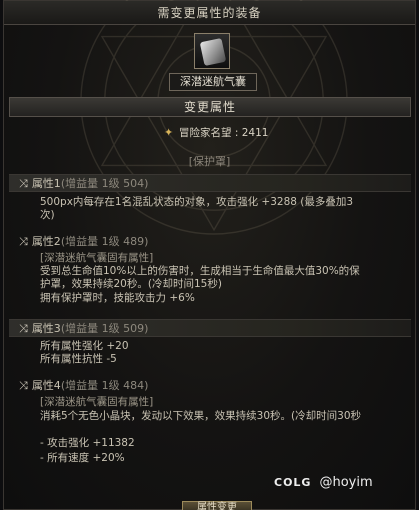 This screenshot has height=510, width=419. I want to click on watermark-brand: COLG, so click(293, 482).